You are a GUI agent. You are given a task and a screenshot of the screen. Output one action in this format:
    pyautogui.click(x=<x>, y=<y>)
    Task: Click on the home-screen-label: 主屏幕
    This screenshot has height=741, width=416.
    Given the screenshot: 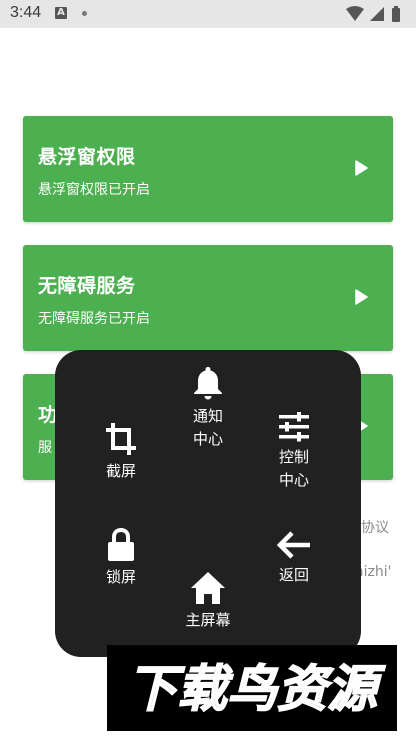 What is the action you would take?
    pyautogui.click(x=208, y=620)
    